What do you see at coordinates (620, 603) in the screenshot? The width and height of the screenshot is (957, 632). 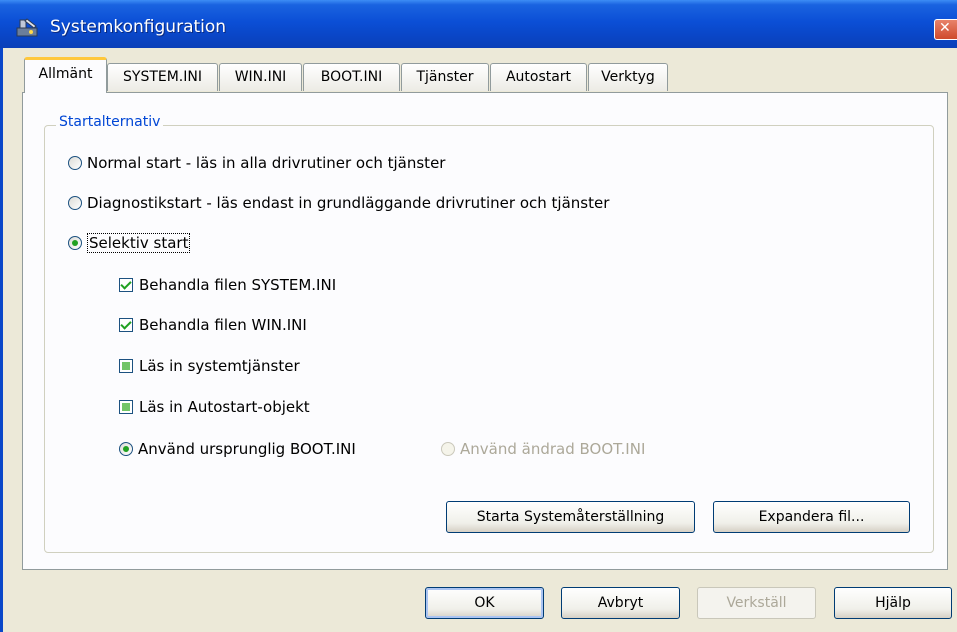 I see `cancel-button: Avbryt` at bounding box center [620, 603].